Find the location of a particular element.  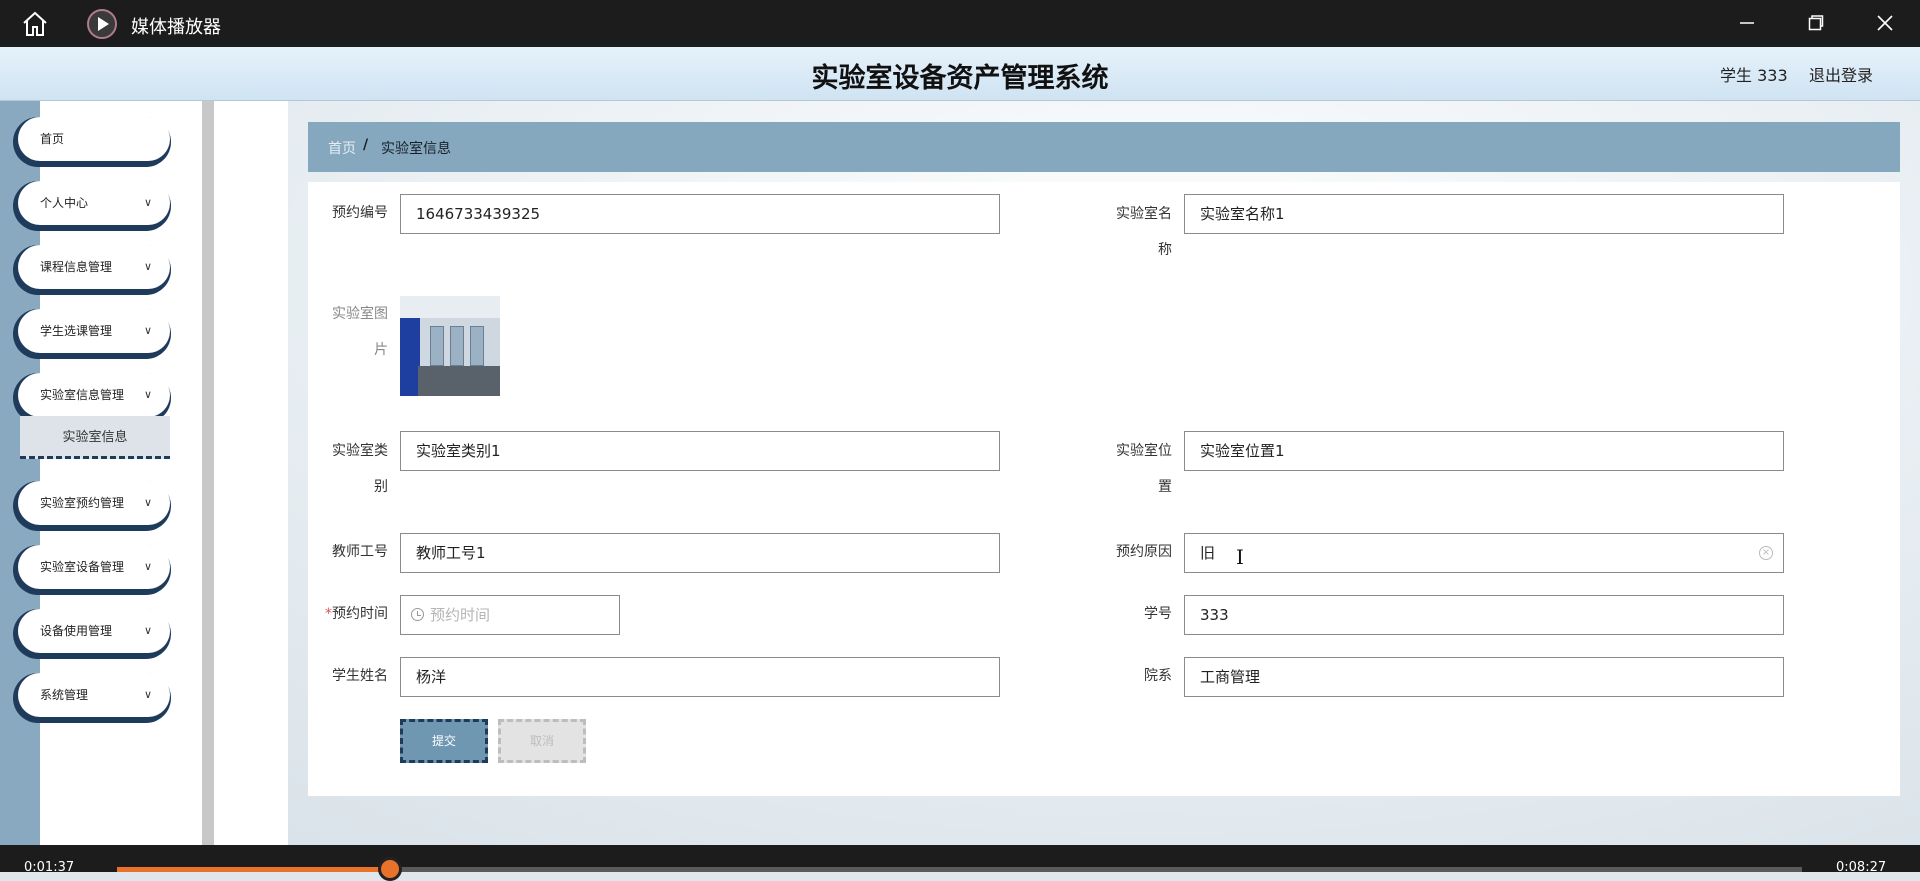

reason-field: 旧 × is located at coordinates (1484, 553).